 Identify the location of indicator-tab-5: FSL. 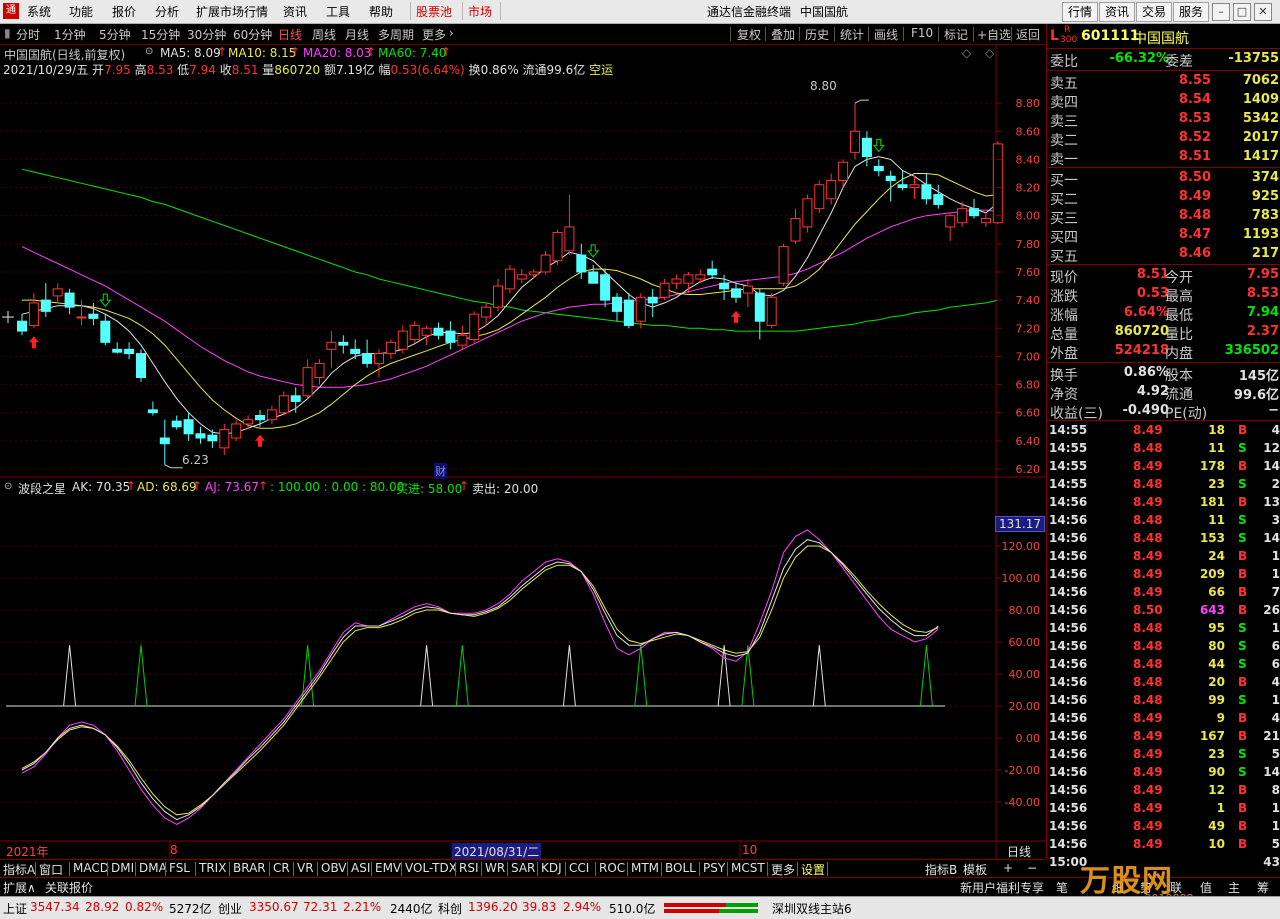
(179, 868).